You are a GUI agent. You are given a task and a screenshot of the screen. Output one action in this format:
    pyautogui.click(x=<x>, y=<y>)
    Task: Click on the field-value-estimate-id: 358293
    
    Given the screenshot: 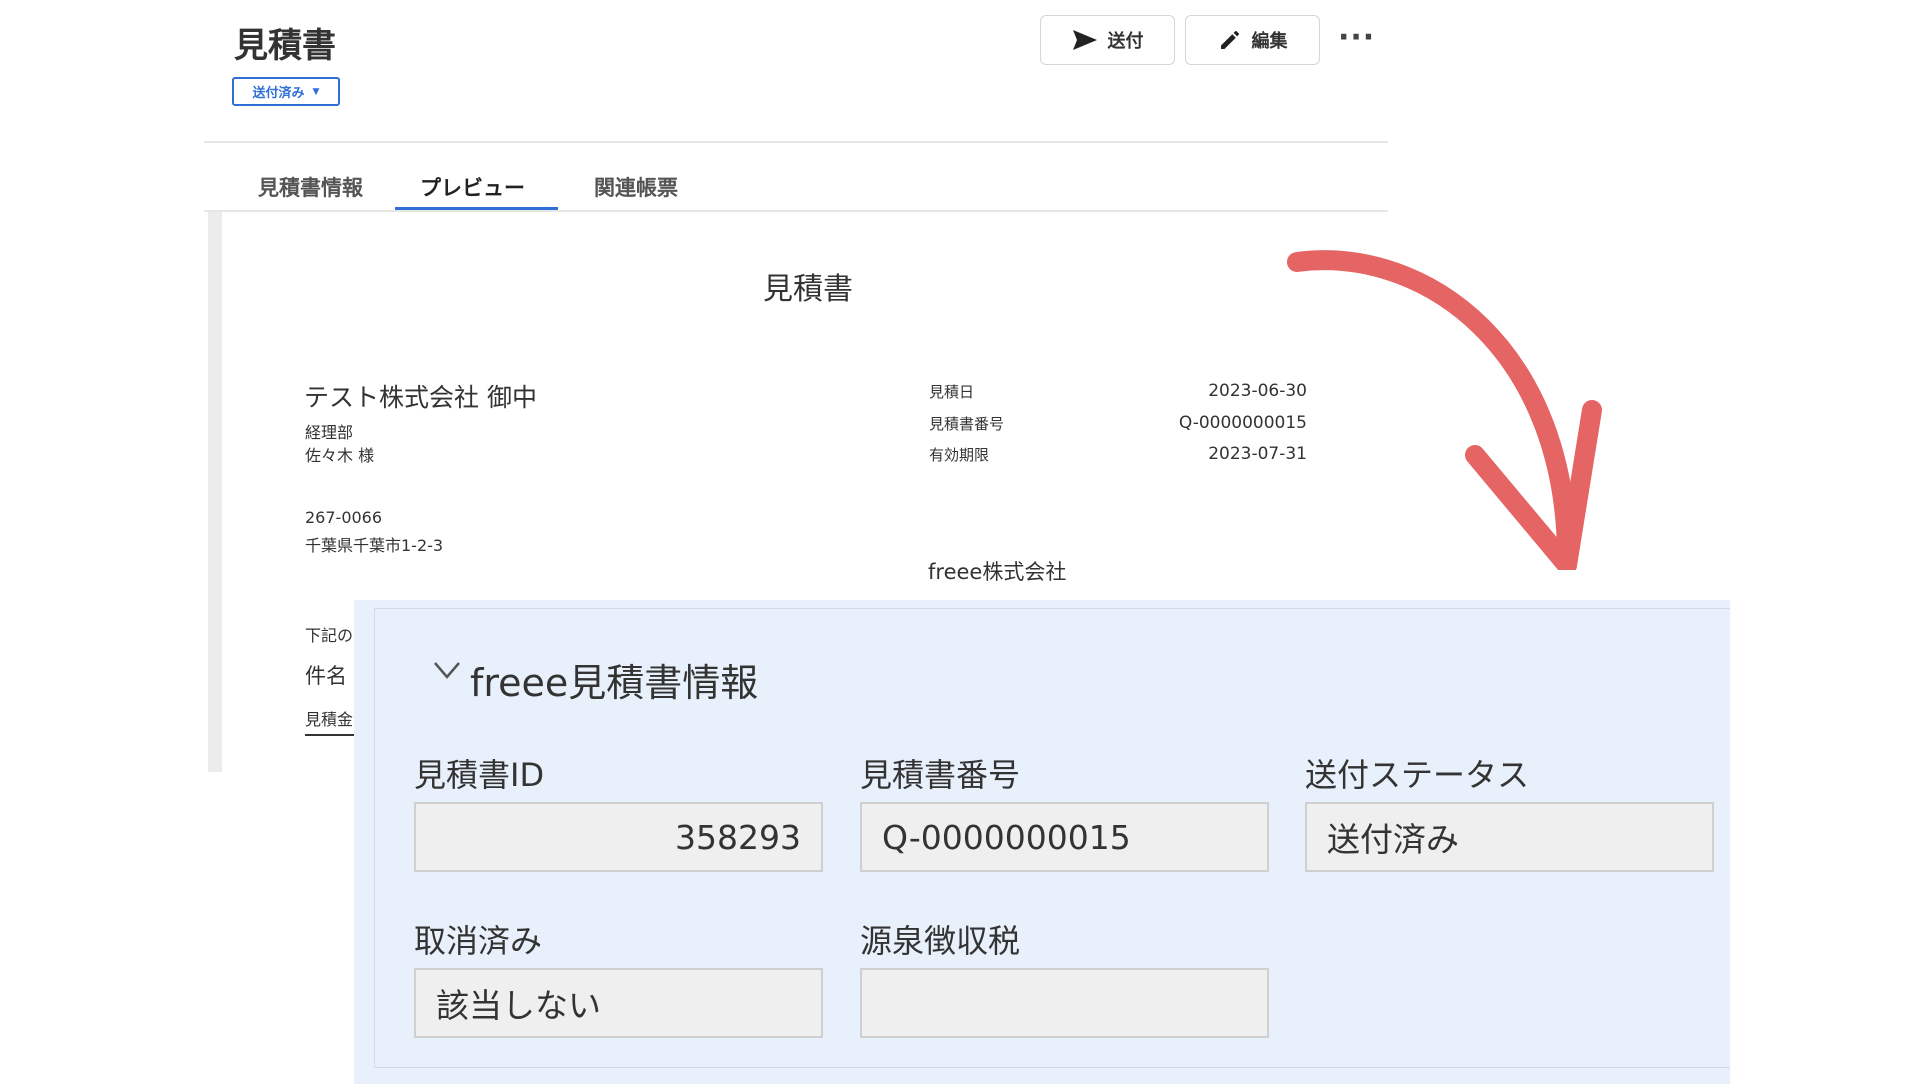 What is the action you would take?
    pyautogui.click(x=738, y=837)
    